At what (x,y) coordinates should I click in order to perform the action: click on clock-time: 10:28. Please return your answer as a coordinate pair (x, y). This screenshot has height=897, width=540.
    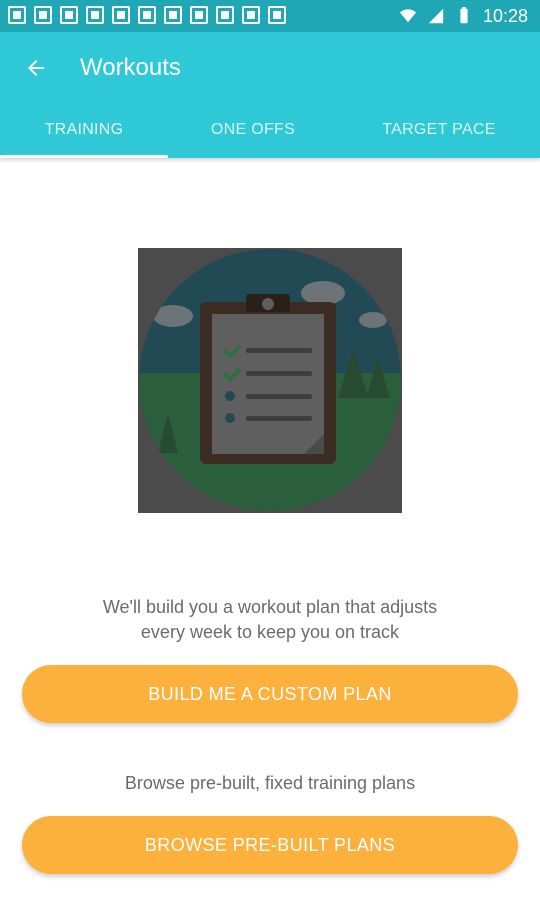
    Looking at the image, I should click on (505, 16).